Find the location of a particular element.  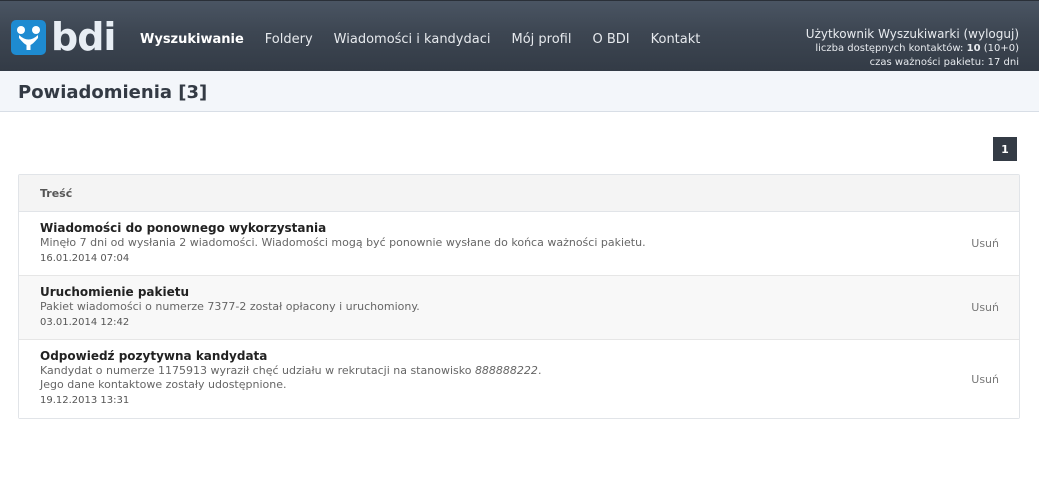

notification-title: Uruchomienie pakietu is located at coordinates (115, 292).